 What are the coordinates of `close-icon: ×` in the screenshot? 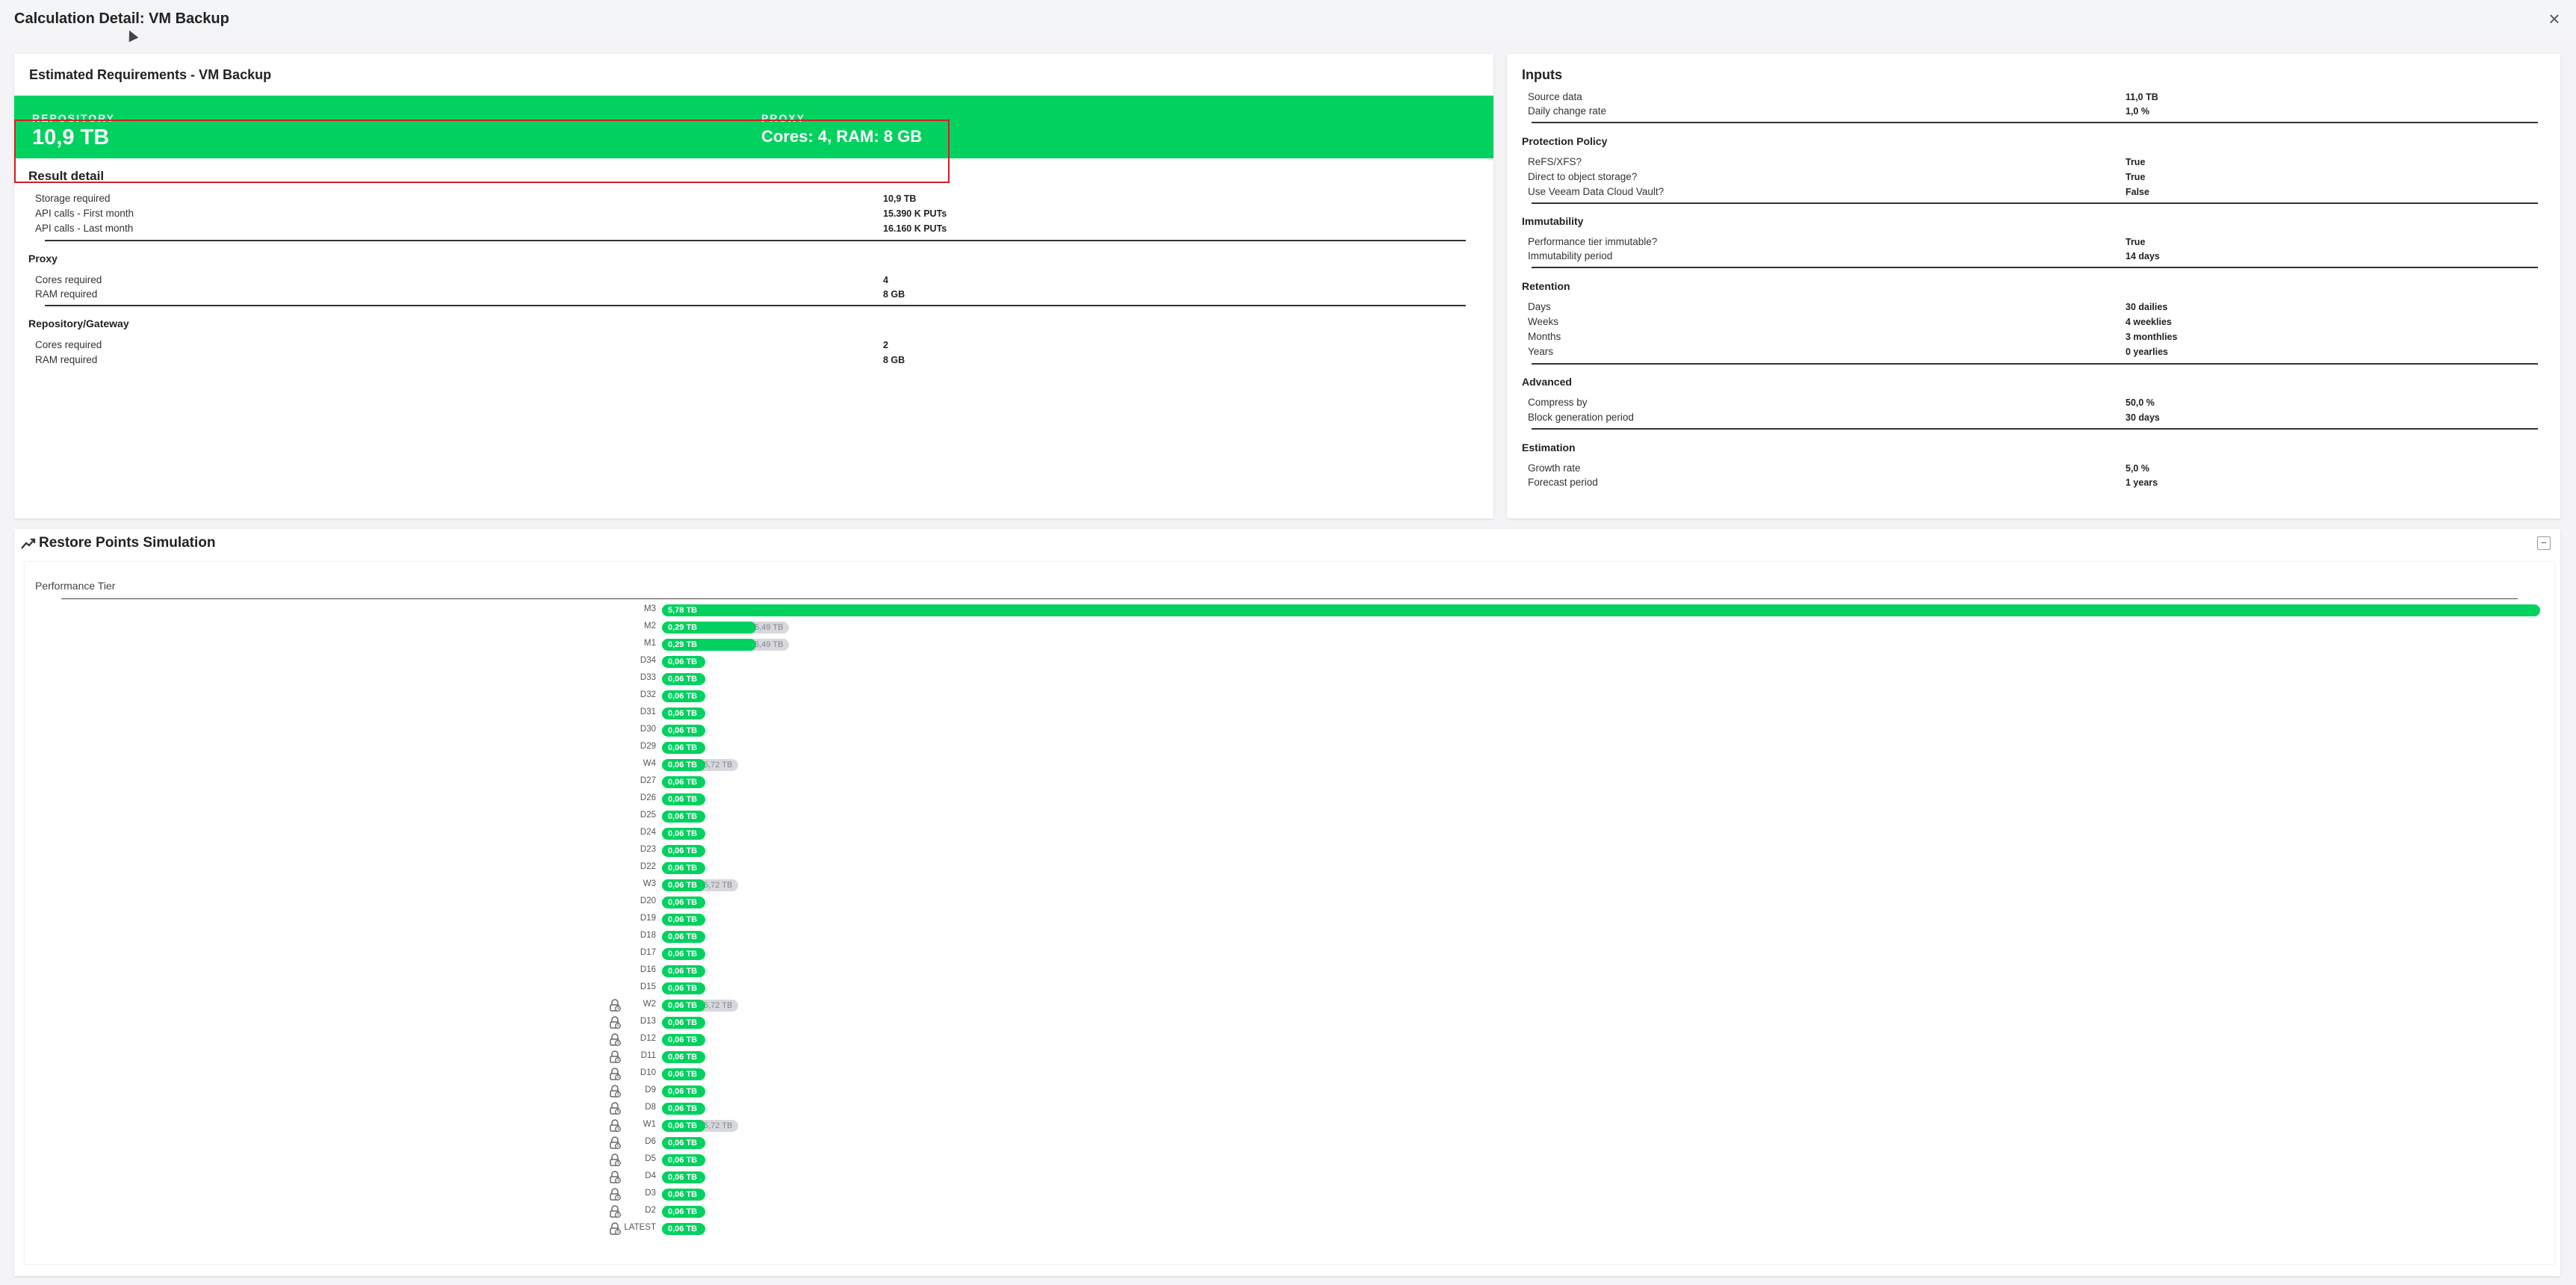 It's located at (2554, 18).